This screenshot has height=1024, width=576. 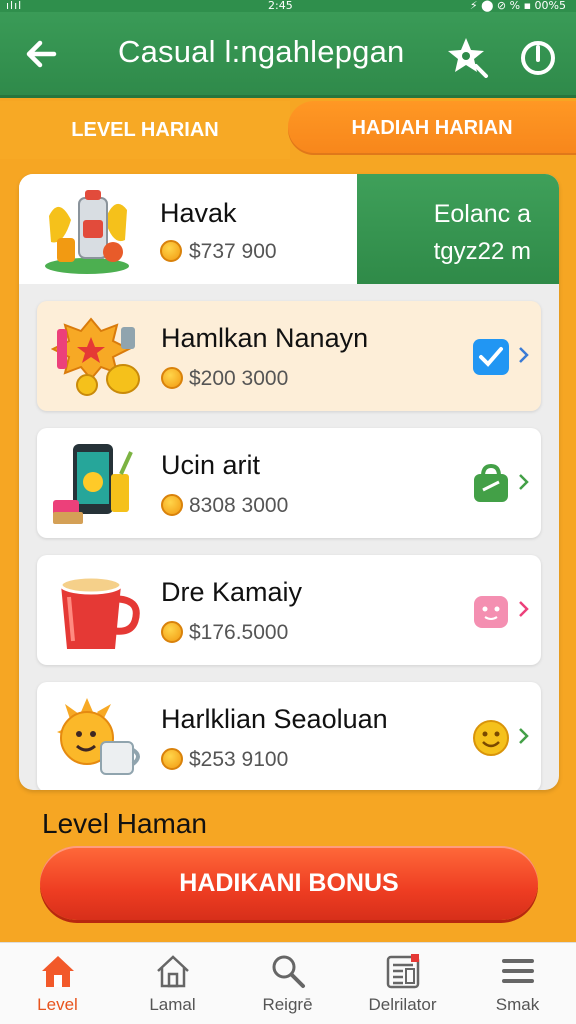 What do you see at coordinates (289, 610) in the screenshot?
I see `list-item: Dre Kamaiy $176.5000` at bounding box center [289, 610].